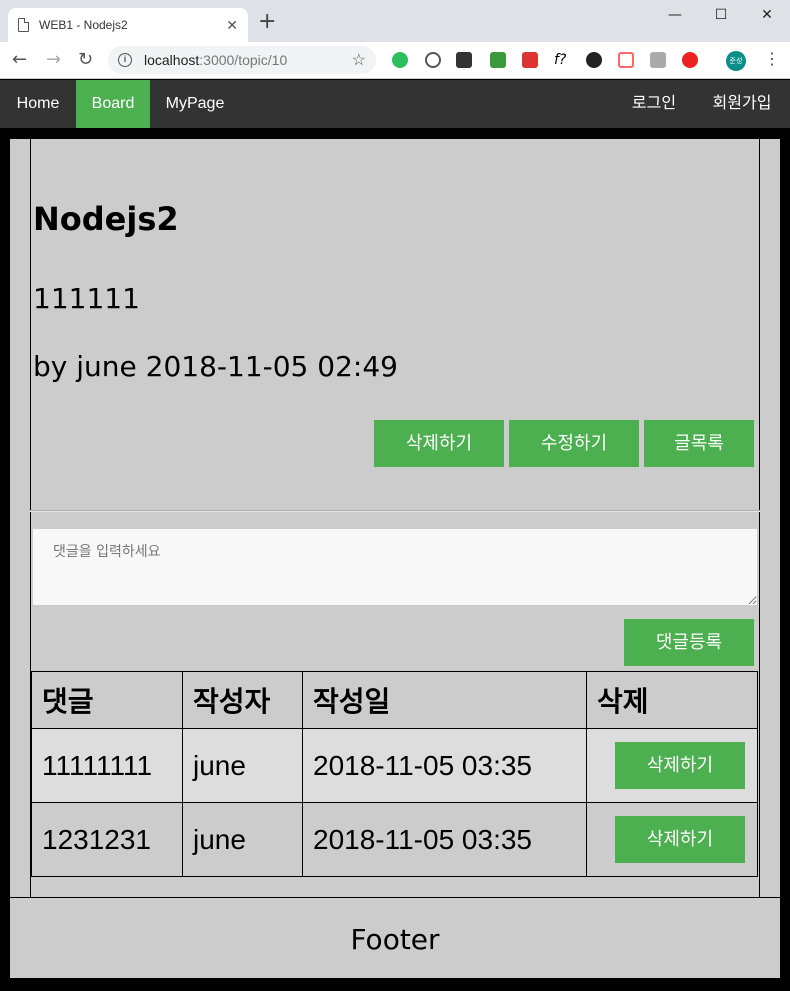  I want to click on window-close-button: ✕, so click(767, 15).